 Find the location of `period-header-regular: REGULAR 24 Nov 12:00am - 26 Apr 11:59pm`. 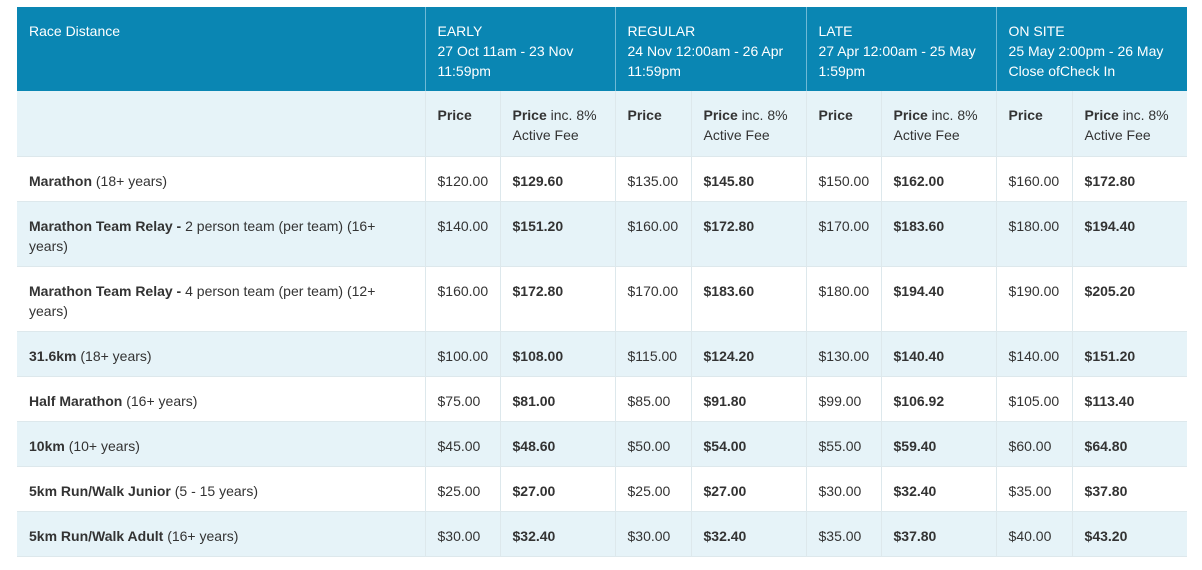

period-header-regular: REGULAR 24 Nov 12:00am - 26 Apr 11:59pm is located at coordinates (710, 49).